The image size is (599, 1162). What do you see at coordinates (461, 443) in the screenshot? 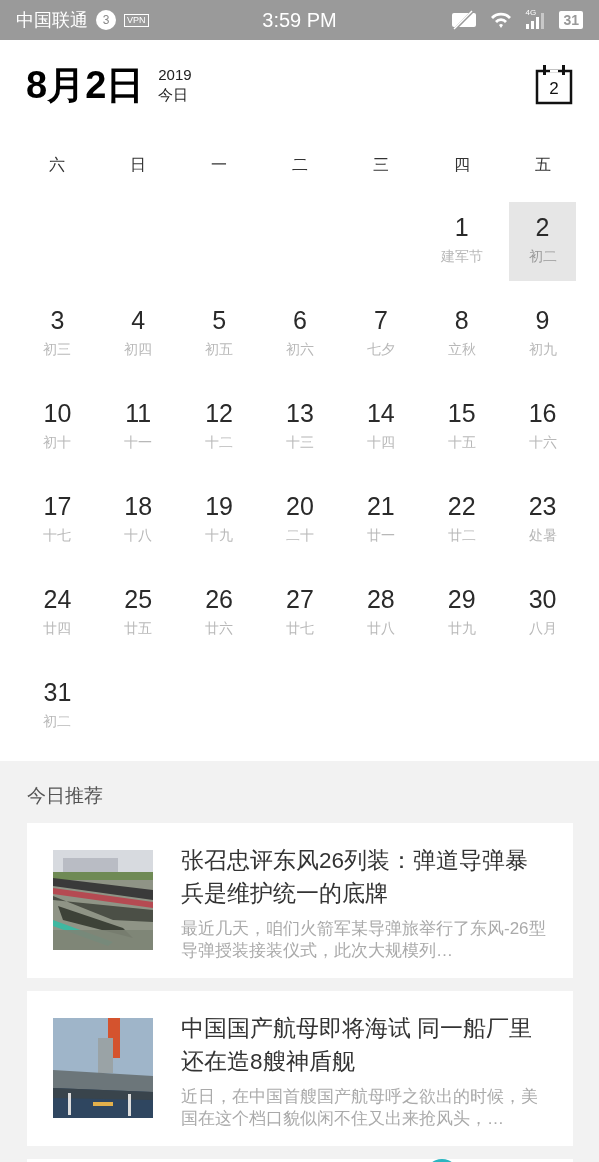
I see `lunar-date: 十五` at bounding box center [461, 443].